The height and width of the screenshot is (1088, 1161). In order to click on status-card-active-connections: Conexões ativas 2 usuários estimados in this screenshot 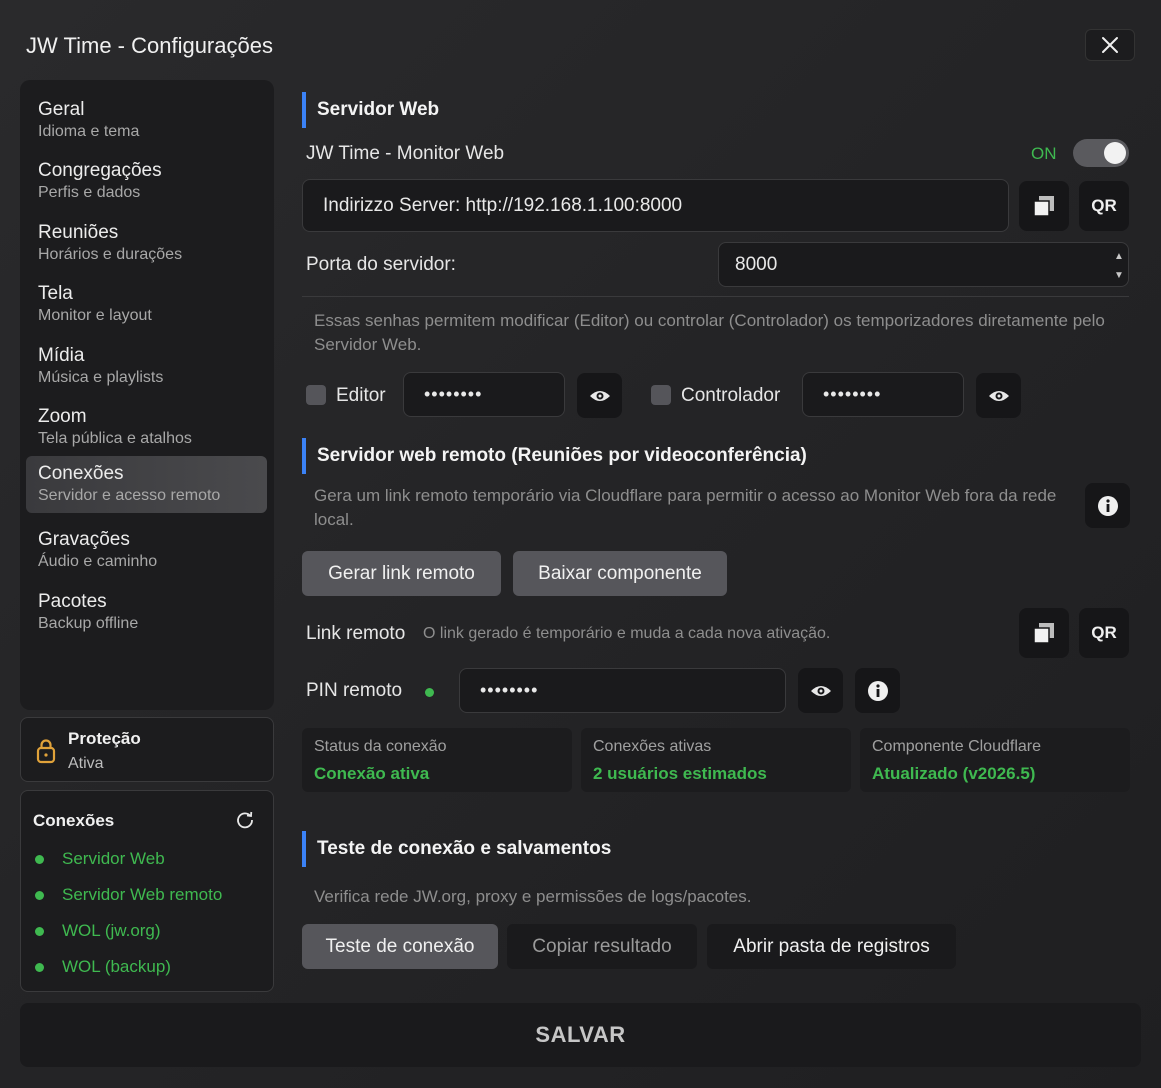, I will do `click(716, 760)`.